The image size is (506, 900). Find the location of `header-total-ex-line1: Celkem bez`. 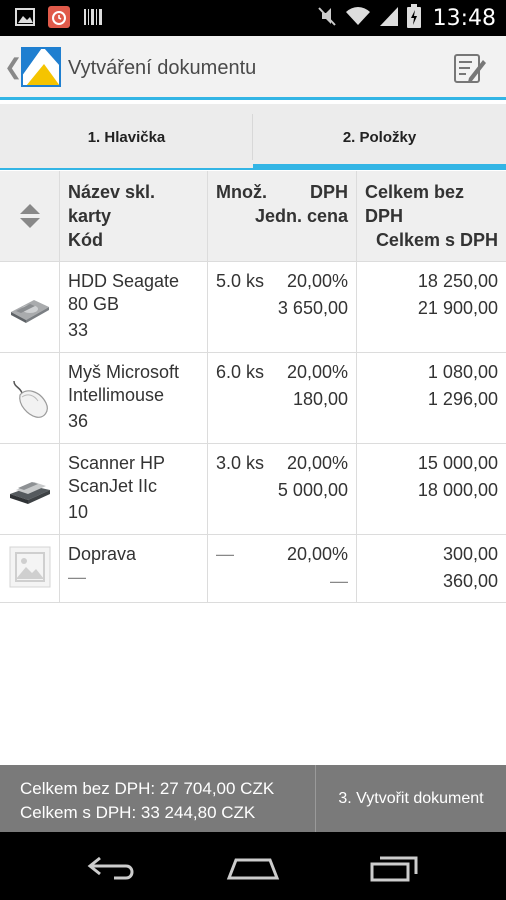

header-total-ex-line1: Celkem bez is located at coordinates (415, 192).